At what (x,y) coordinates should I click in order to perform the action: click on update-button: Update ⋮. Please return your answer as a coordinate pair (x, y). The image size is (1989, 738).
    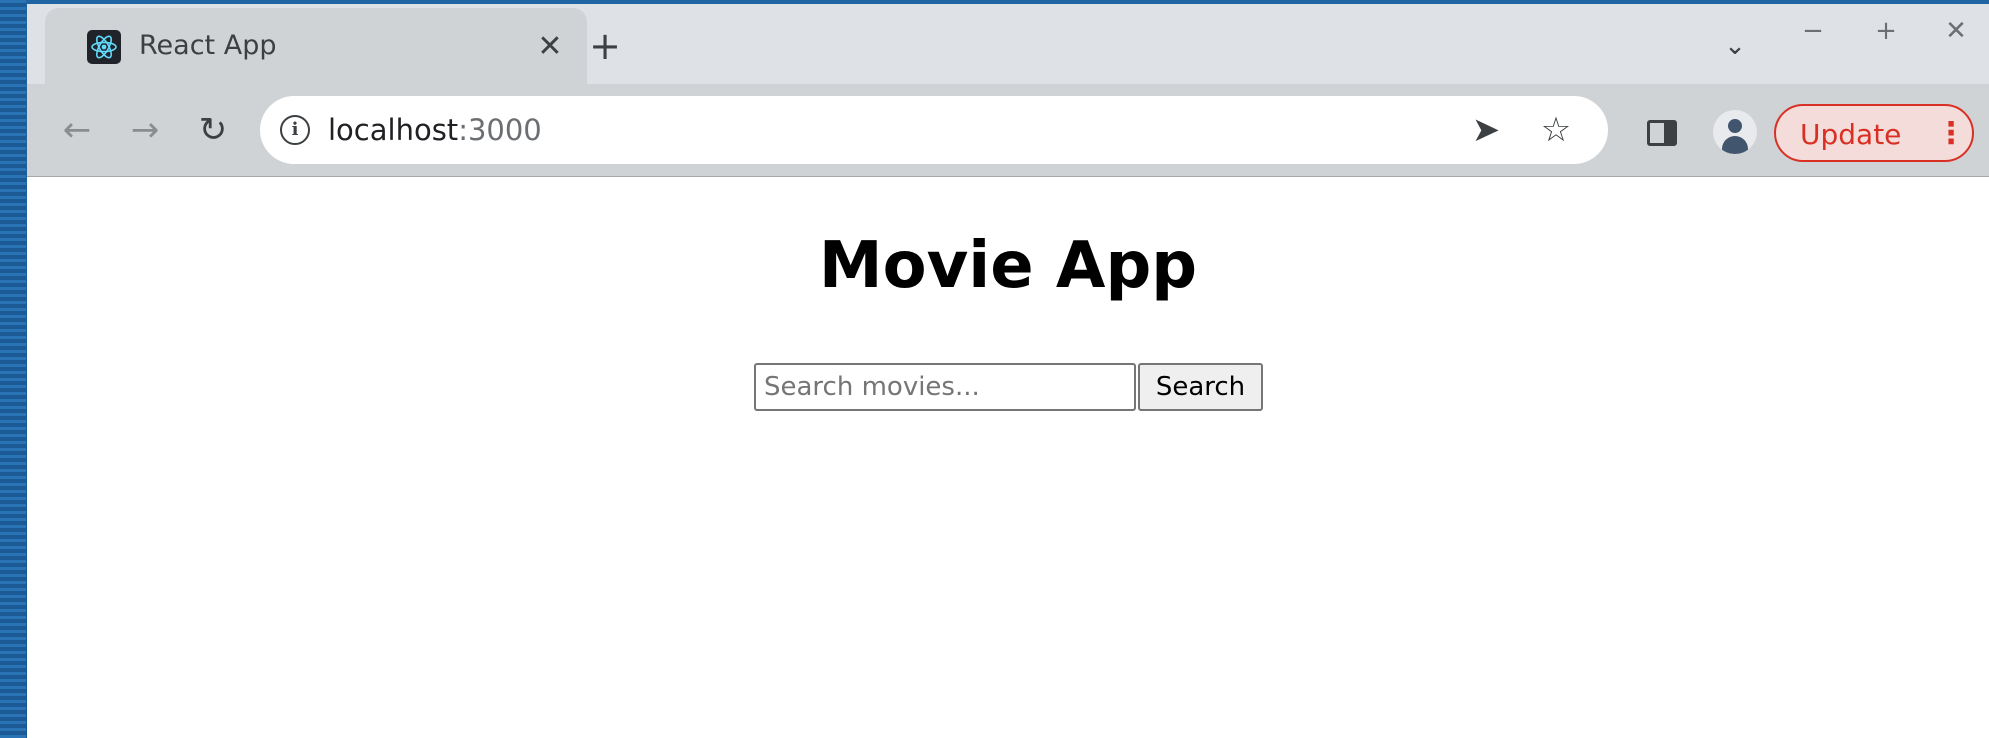
    Looking at the image, I should click on (1874, 133).